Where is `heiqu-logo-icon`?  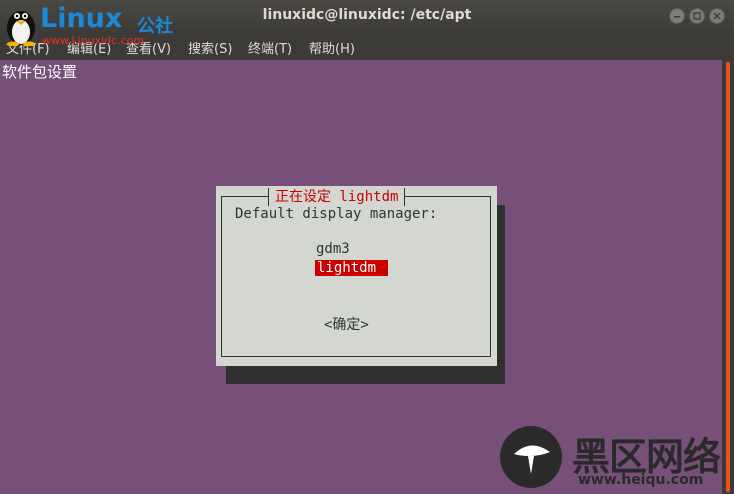
heiqu-logo-icon is located at coordinates (531, 457).